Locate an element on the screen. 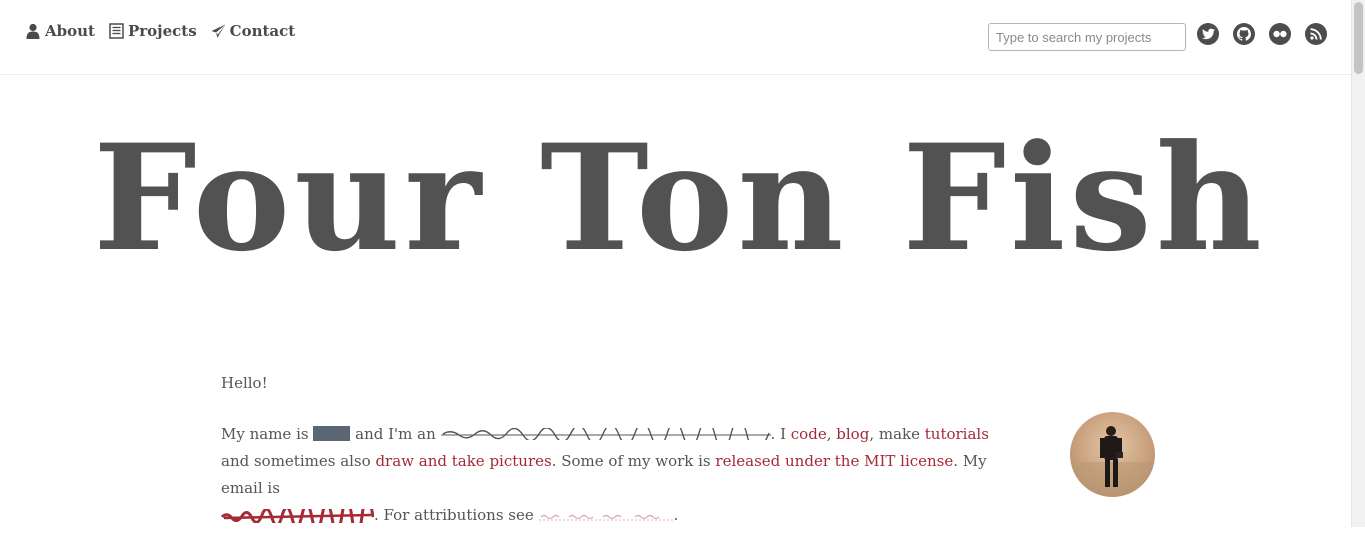 This screenshot has height=553, width=1365. nav-projects-label: Projects is located at coordinates (162, 31).